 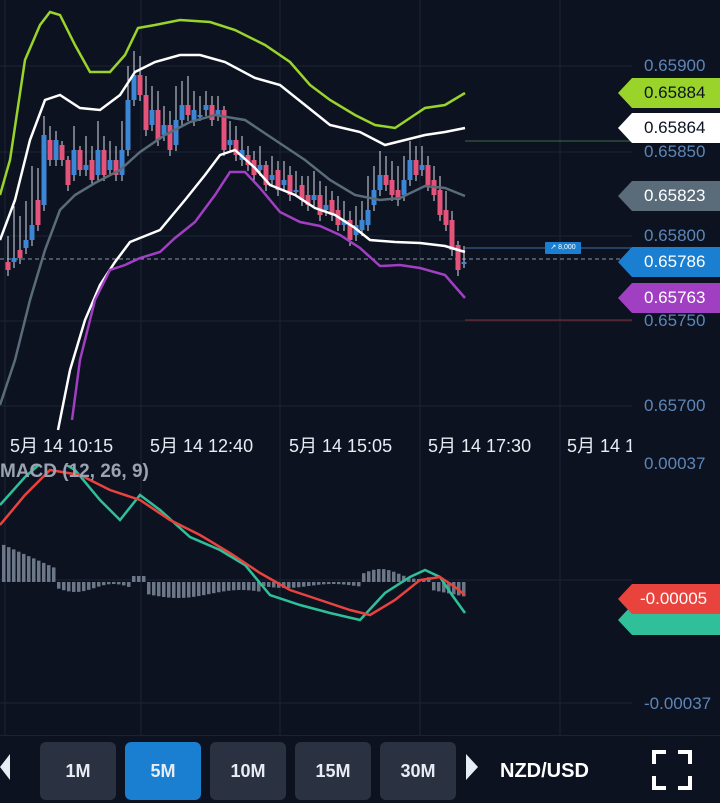 I want to click on price-alert-badge: ↗ 8,000, so click(x=563, y=248).